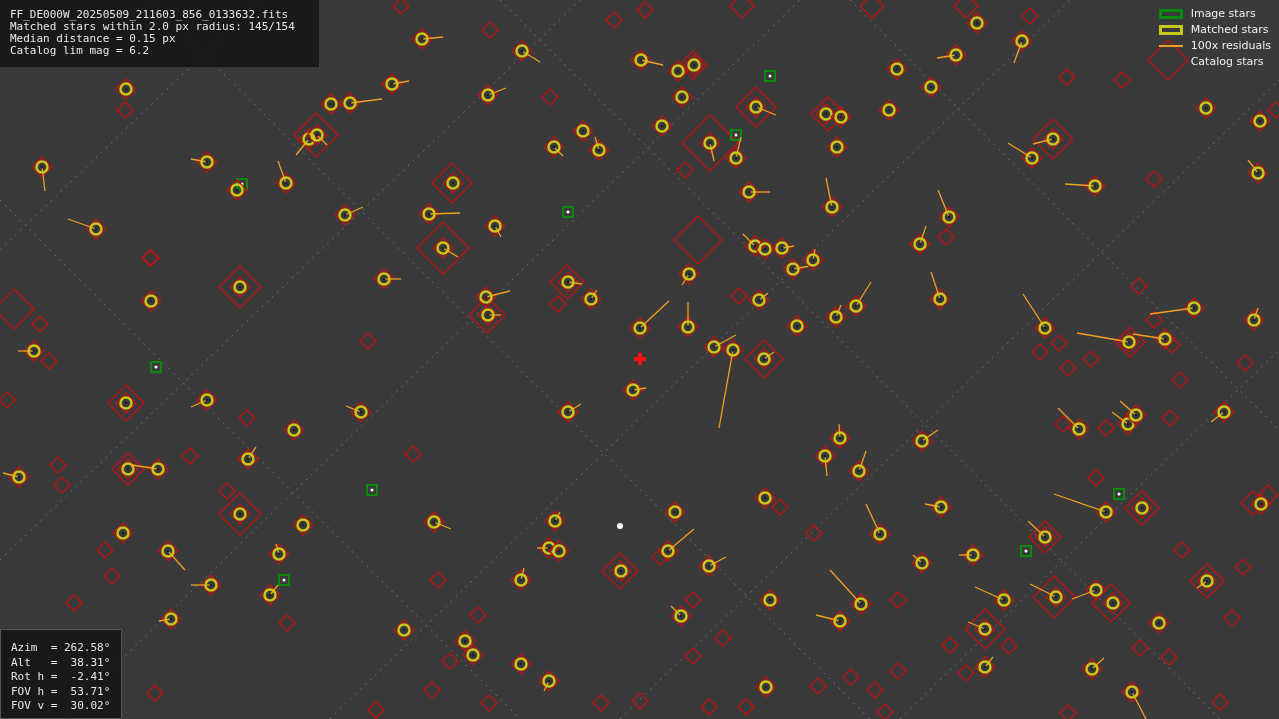  What do you see at coordinates (1170, 13) in the screenshot?
I see `image-star-box-icon` at bounding box center [1170, 13].